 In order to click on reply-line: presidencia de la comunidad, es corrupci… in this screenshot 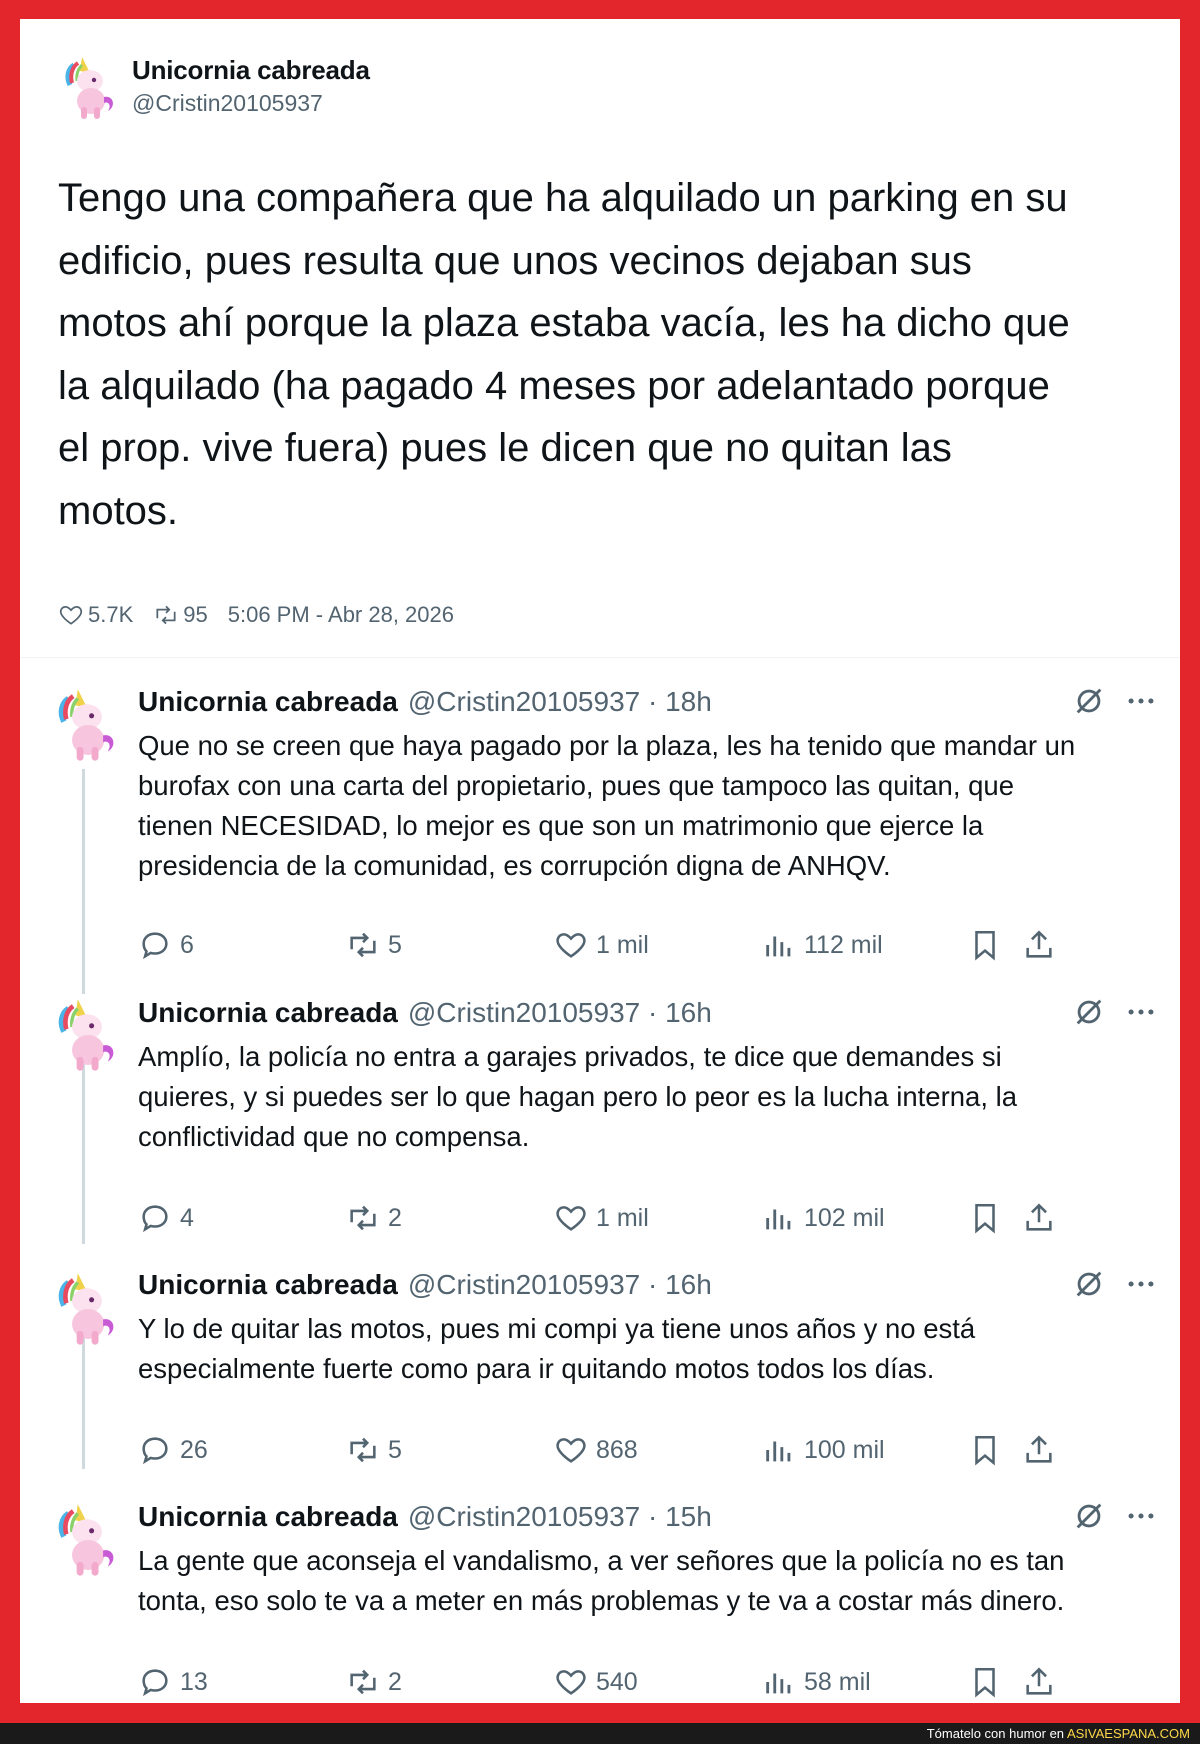, I will do `click(514, 865)`.